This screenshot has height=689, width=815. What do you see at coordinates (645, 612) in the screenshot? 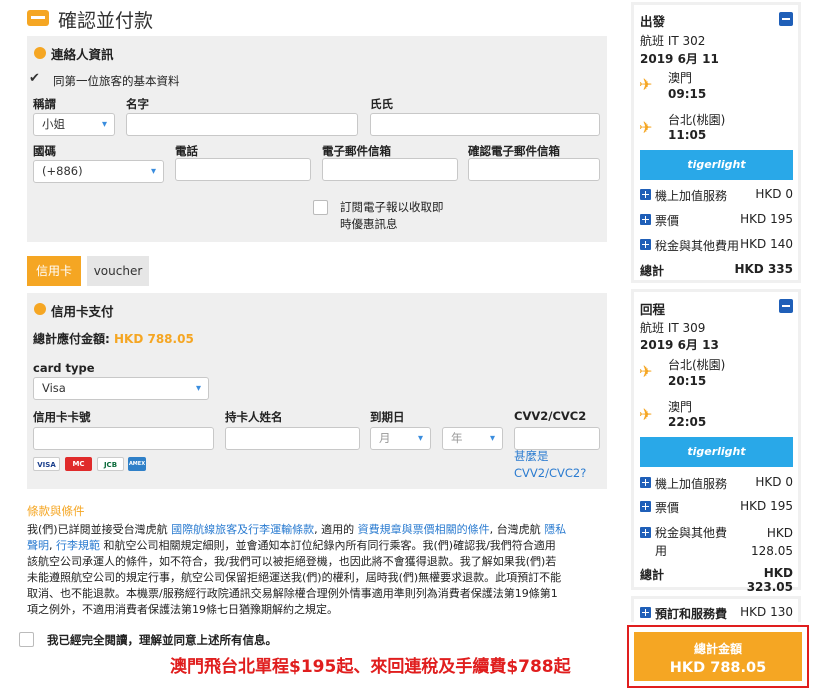
I see `expand-booking-fee-icon` at bounding box center [645, 612].